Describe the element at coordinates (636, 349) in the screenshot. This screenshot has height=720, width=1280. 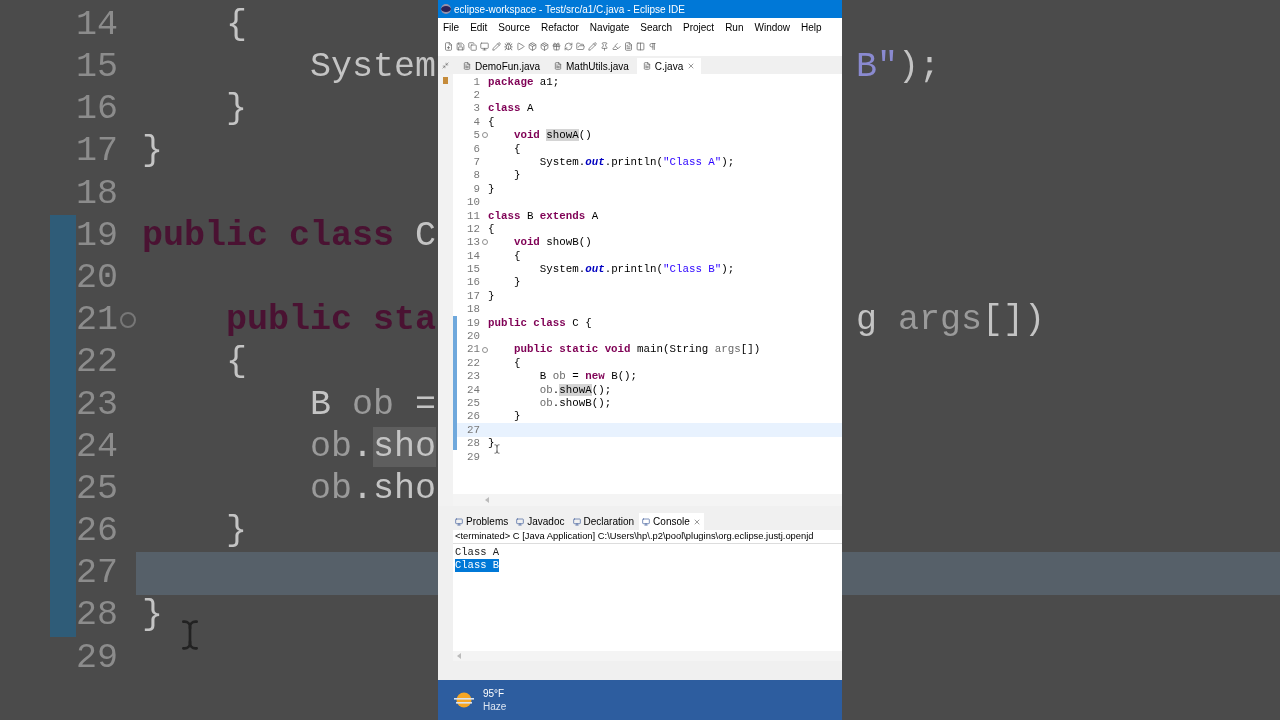
I see `code-text: public static void main(String args[])` at that location.